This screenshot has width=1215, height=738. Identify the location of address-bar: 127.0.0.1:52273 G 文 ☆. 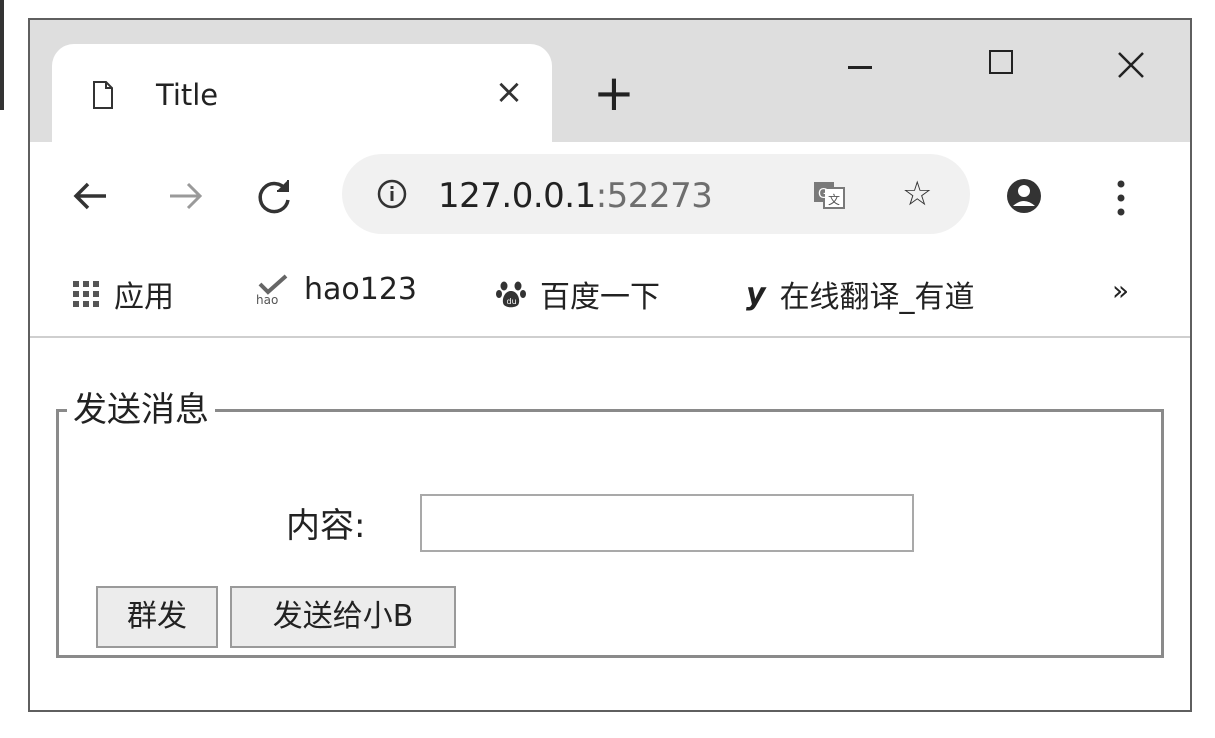
(656, 194).